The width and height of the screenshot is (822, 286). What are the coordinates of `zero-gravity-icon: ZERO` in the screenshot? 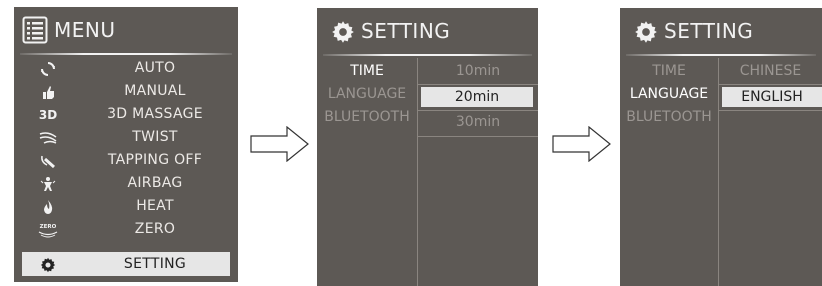 It's located at (48, 229).